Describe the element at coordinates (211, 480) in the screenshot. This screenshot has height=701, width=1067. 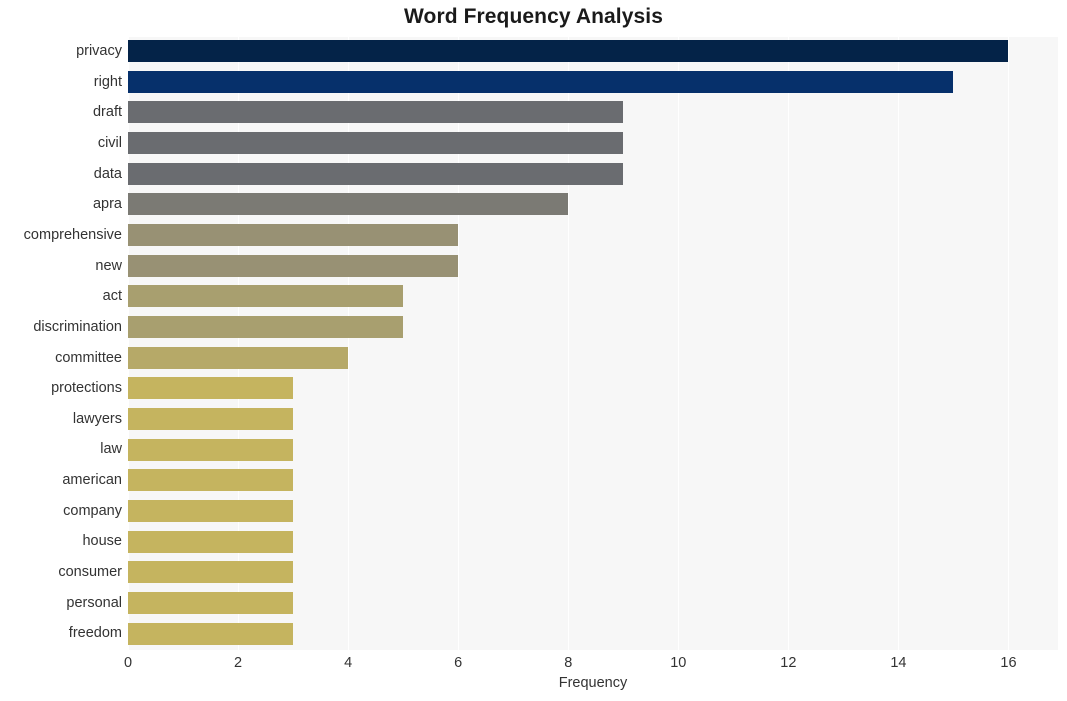
I see `bar-american` at that location.